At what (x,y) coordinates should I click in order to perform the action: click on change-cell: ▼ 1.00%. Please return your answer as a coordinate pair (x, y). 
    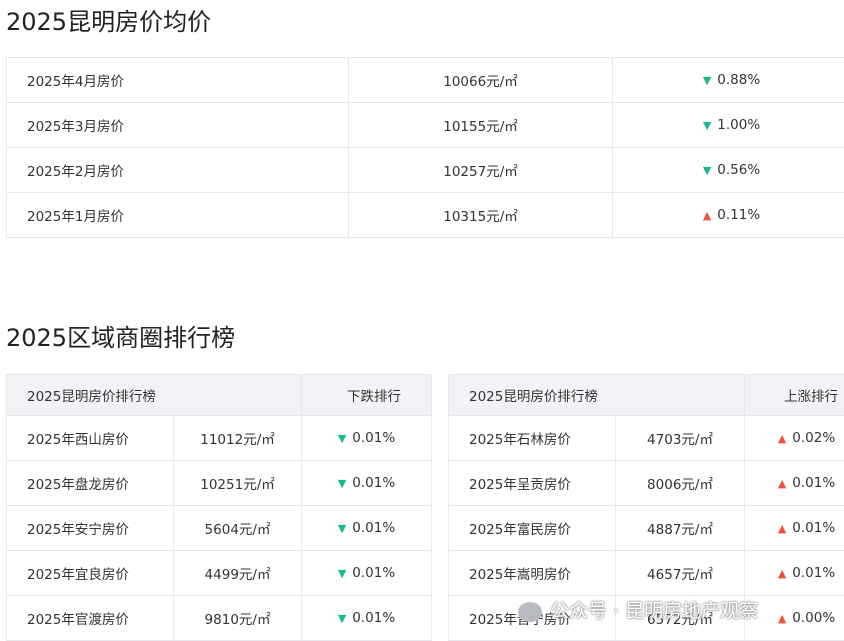
    Looking at the image, I should click on (728, 125).